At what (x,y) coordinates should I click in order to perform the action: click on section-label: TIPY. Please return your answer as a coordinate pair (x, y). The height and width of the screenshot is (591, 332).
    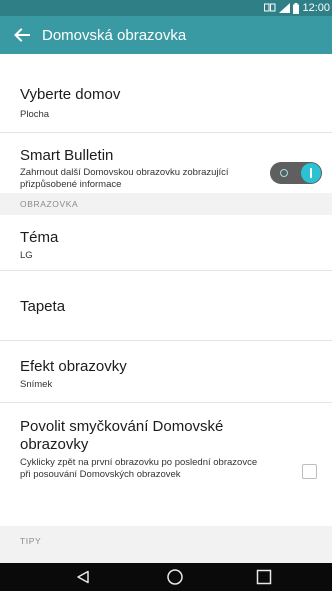
    Looking at the image, I should click on (31, 541).